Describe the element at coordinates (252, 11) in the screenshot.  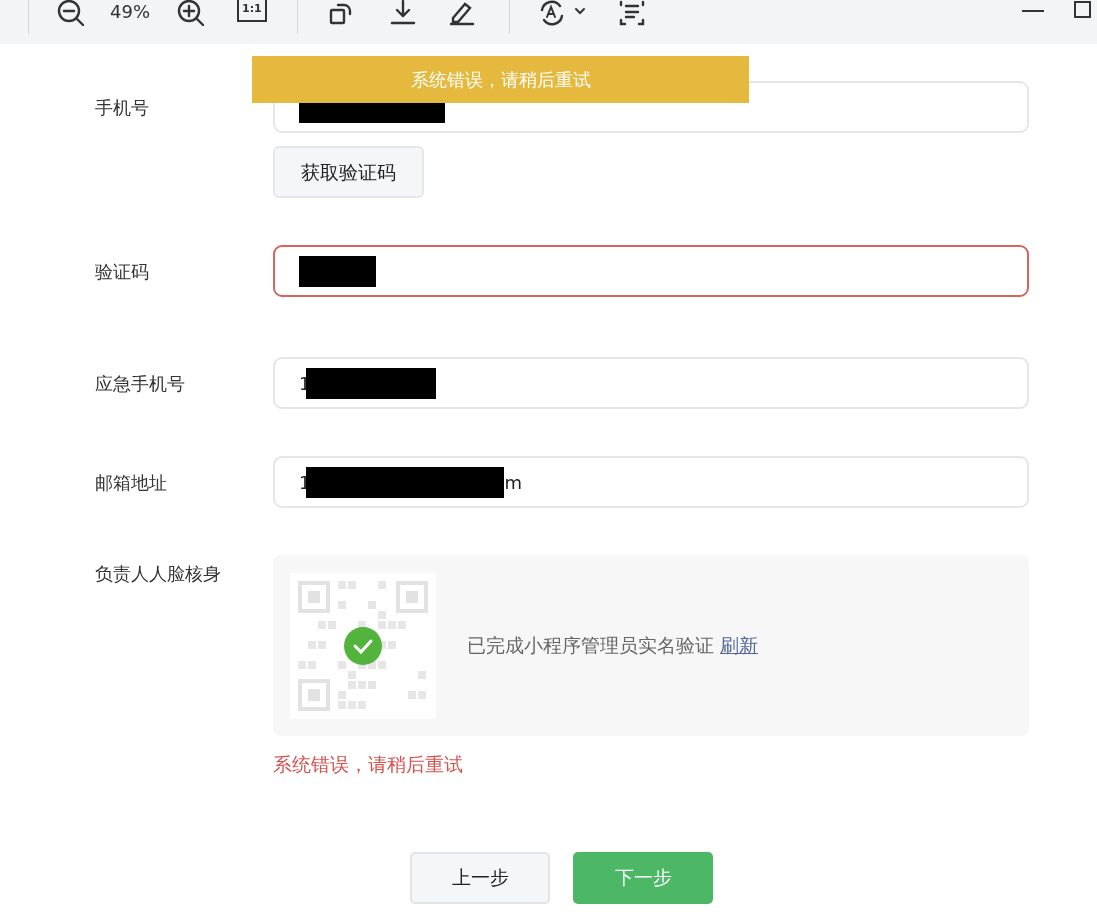
I see `actual-size-button: 1:1` at that location.